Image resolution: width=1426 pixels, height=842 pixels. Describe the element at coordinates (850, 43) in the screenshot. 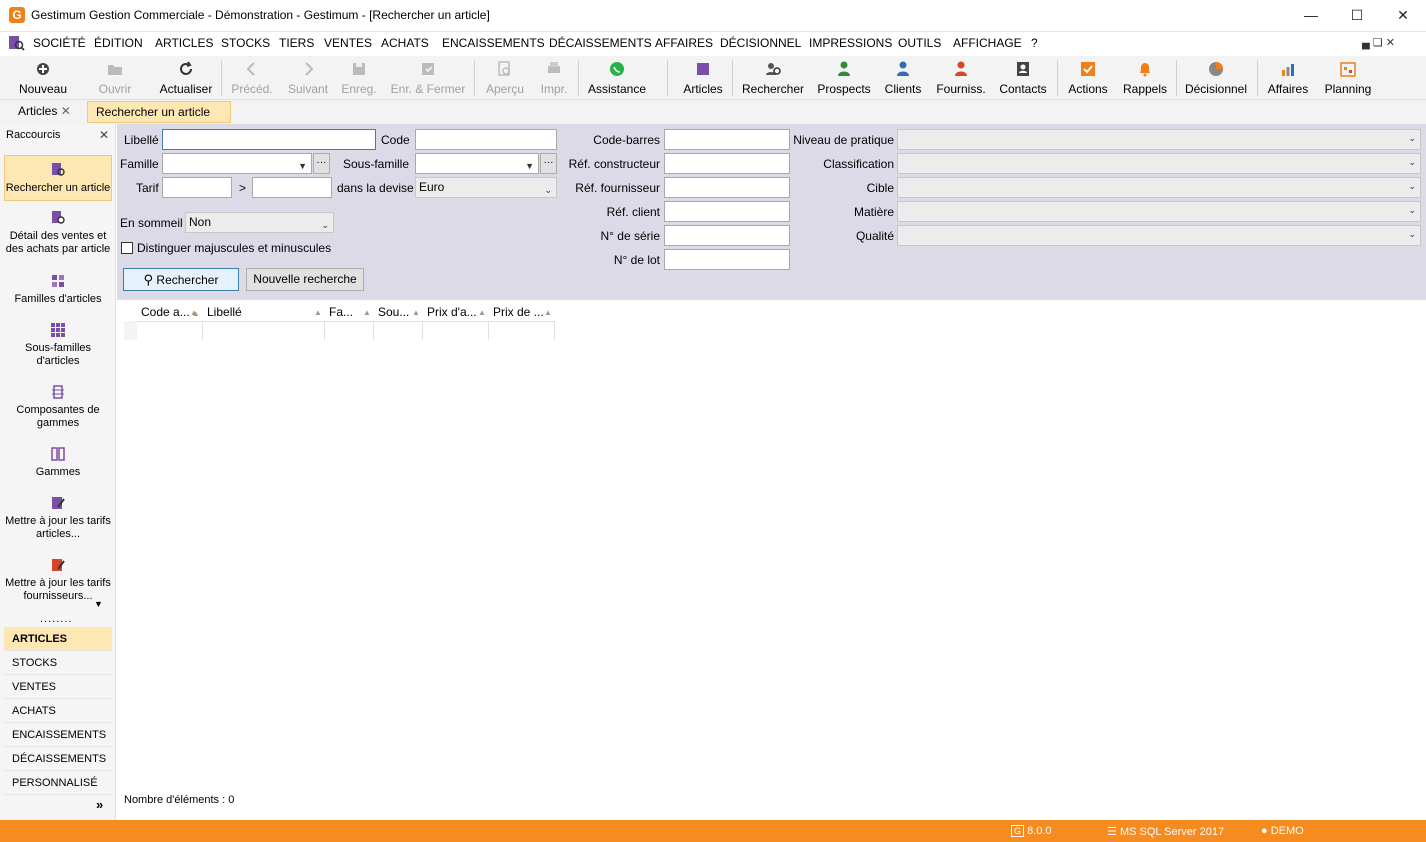

I see `menu-impressions: IMPRESSIONS` at that location.